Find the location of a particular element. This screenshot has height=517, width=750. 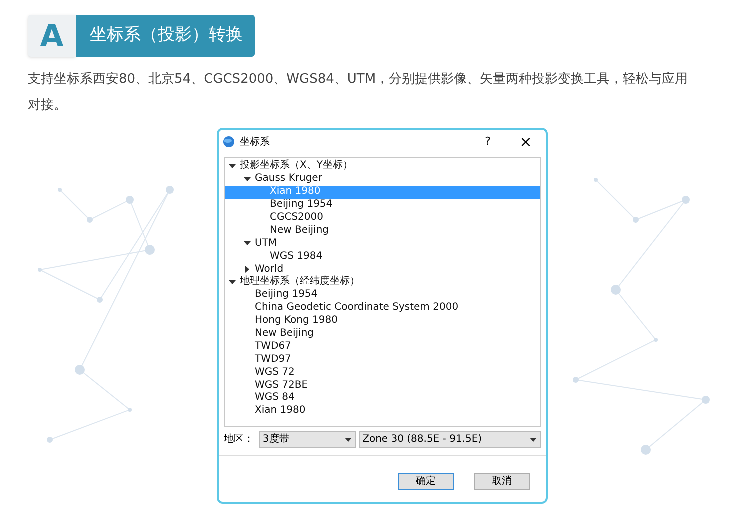

dialog-title: 坐标系 is located at coordinates (255, 143).